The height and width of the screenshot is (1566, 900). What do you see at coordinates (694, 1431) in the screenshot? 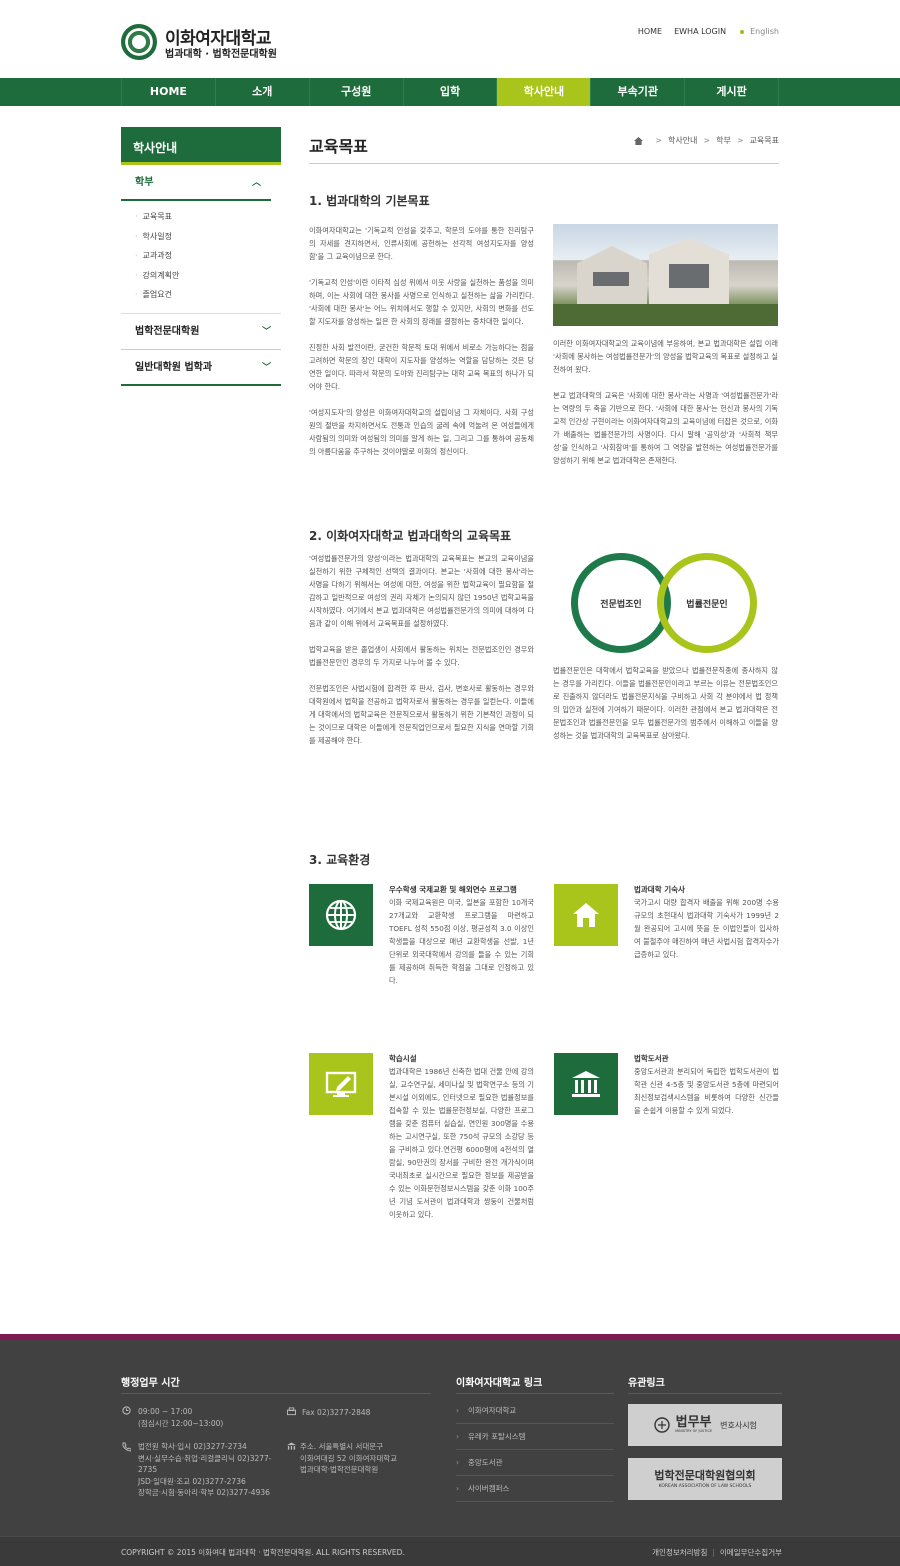
I see `banner-sub-text: MINISTRY OF JUSTICE` at bounding box center [694, 1431].